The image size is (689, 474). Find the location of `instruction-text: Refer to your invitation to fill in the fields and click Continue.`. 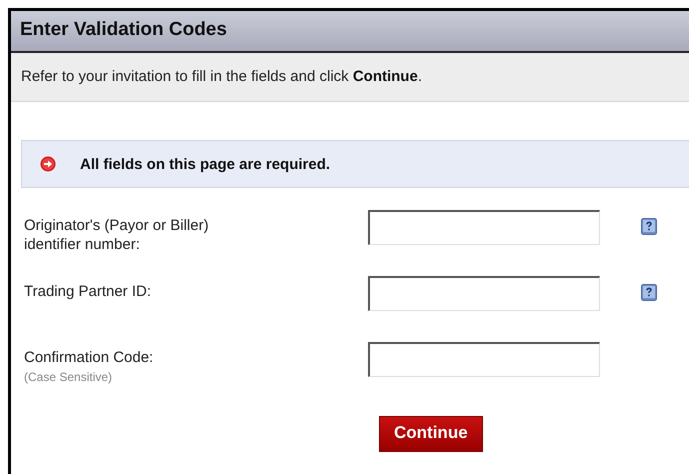

instruction-text: Refer to your invitation to fill in the fields and click Continue. is located at coordinates (221, 76).